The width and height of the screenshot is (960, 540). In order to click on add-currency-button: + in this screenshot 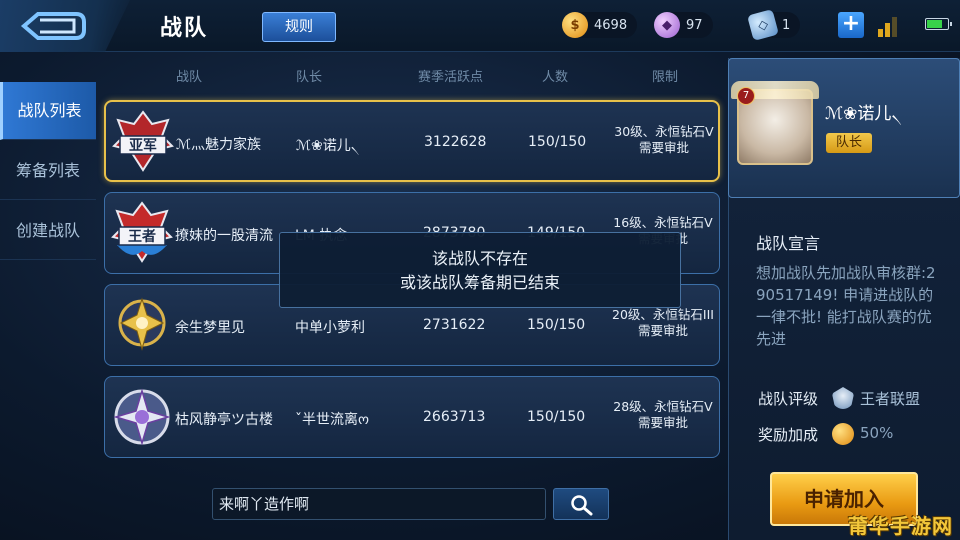, I will do `click(851, 25)`.